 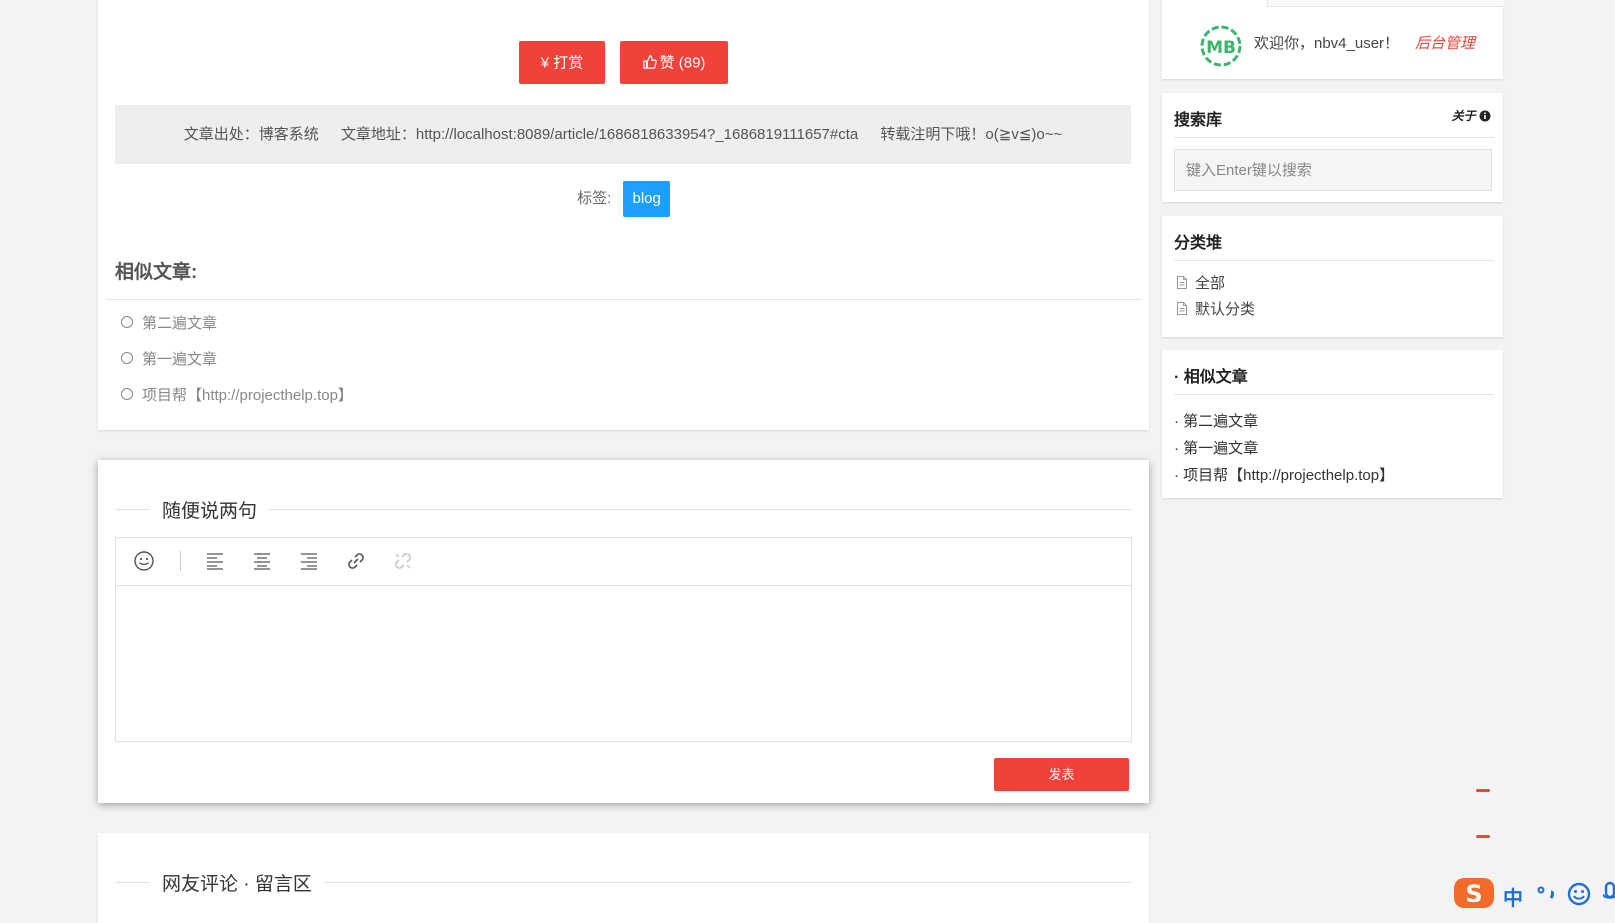 I want to click on microphone-icon, so click(x=1609, y=894).